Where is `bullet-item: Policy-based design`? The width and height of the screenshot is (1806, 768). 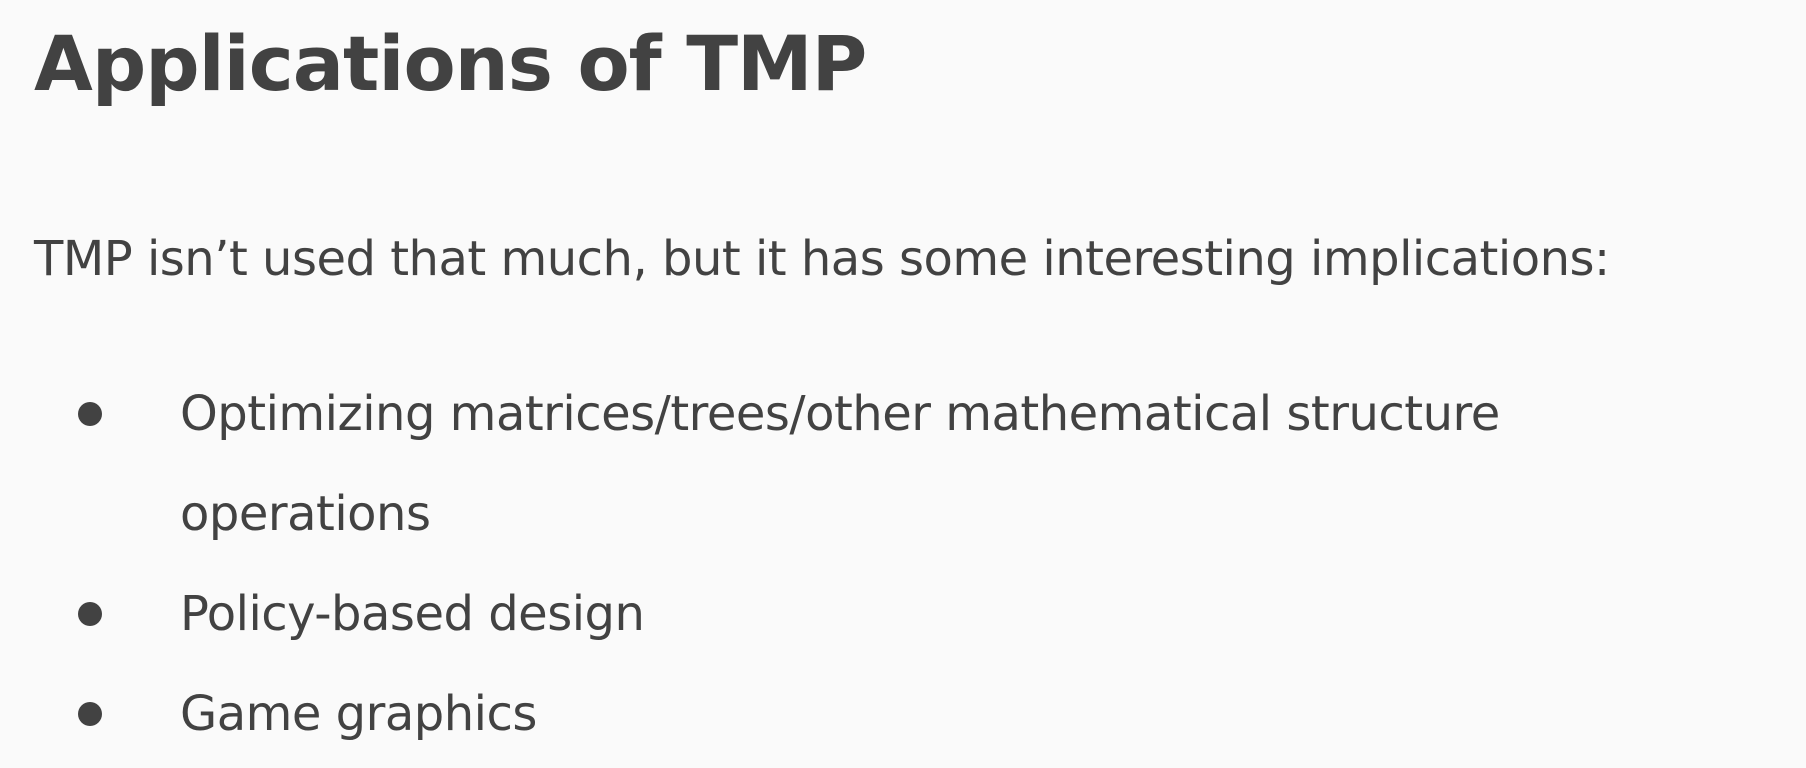 bullet-item: Policy-based design is located at coordinates (860, 614).